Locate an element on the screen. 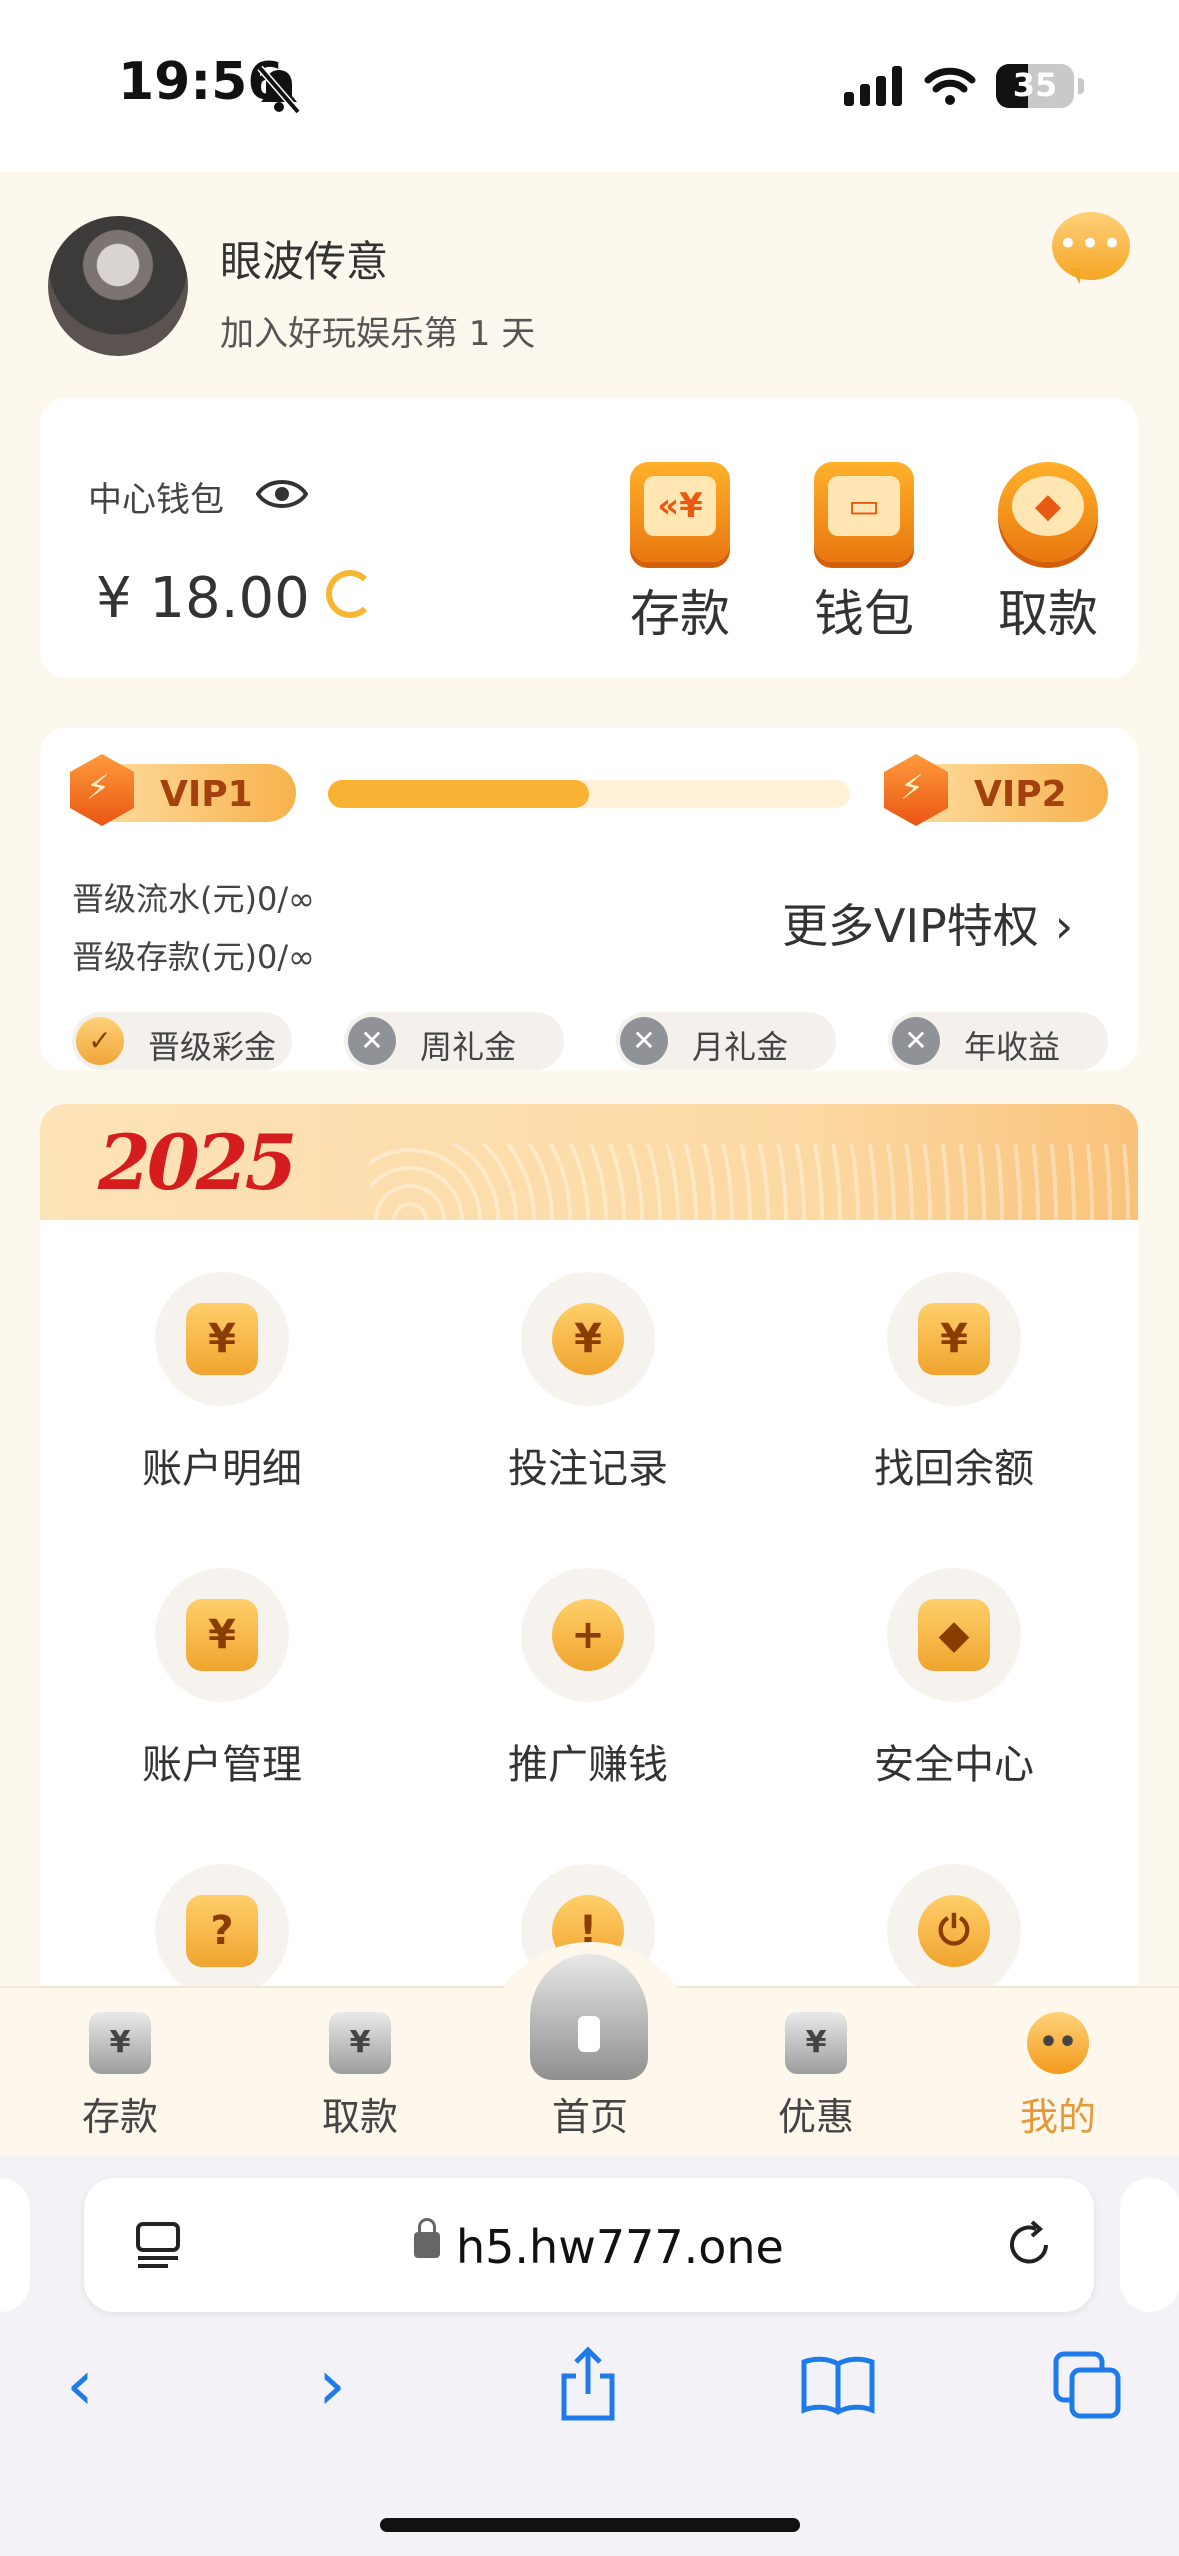 The image size is (1179, 2556). account-manage-icon: ¥ is located at coordinates (222, 1635).